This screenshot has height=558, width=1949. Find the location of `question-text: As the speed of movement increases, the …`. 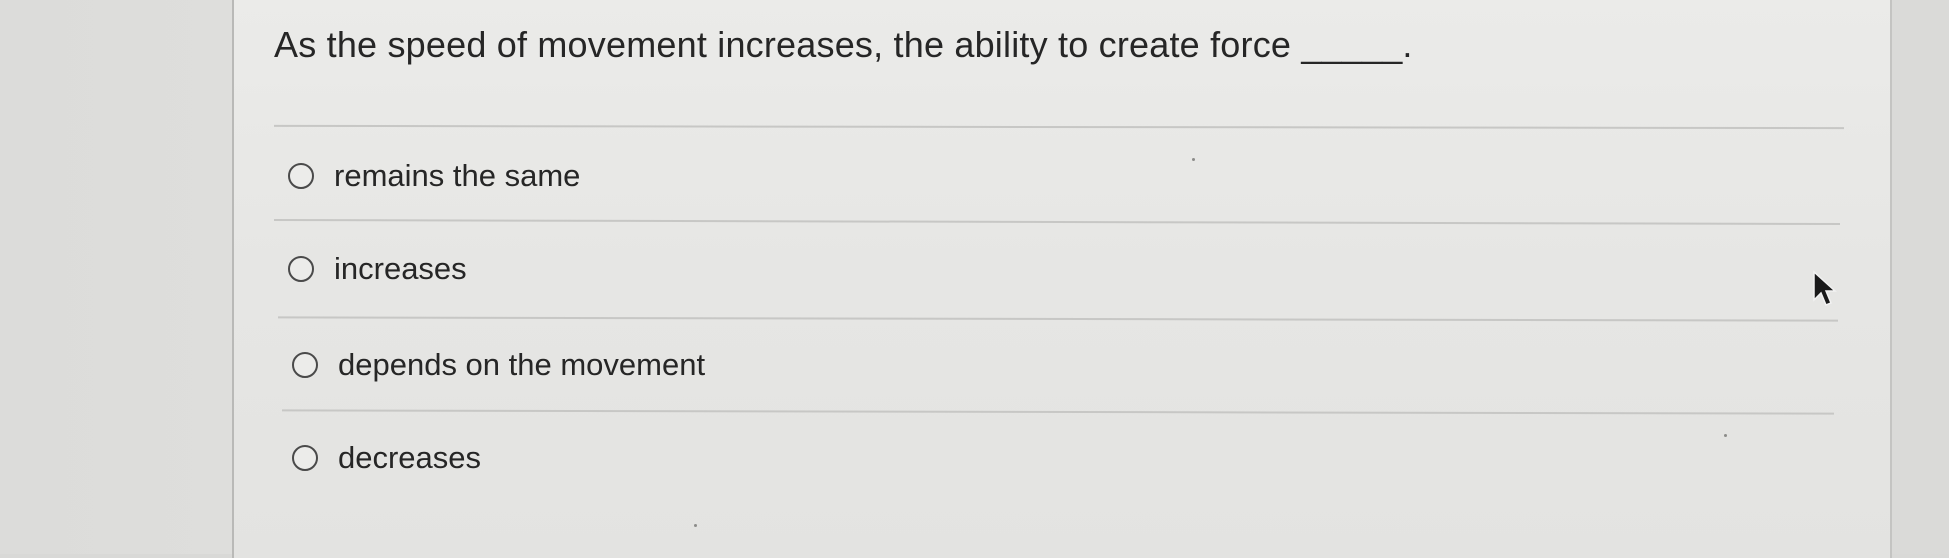

question-text: As the speed of movement increases, the … is located at coordinates (843, 44).